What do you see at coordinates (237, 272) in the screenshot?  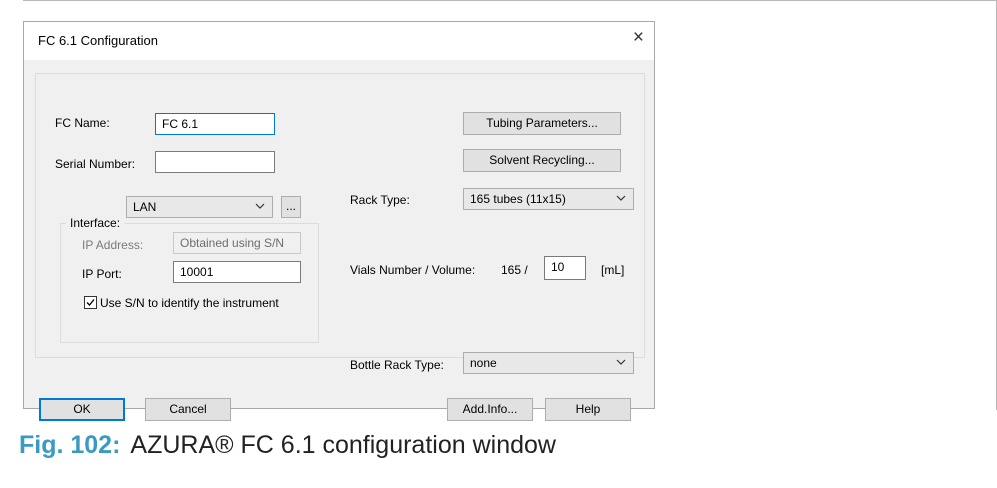 I see `ip-port-input: 10001` at bounding box center [237, 272].